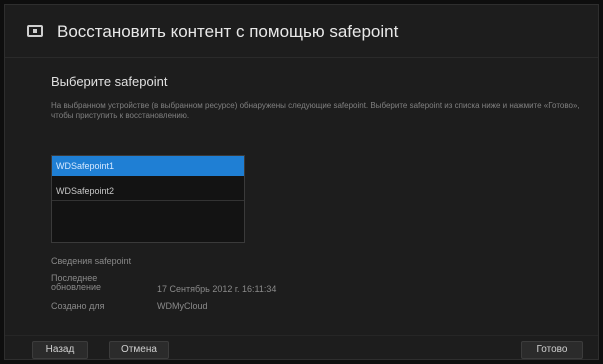 This screenshot has height=364, width=603. I want to click on back-button: Назад, so click(60, 350).